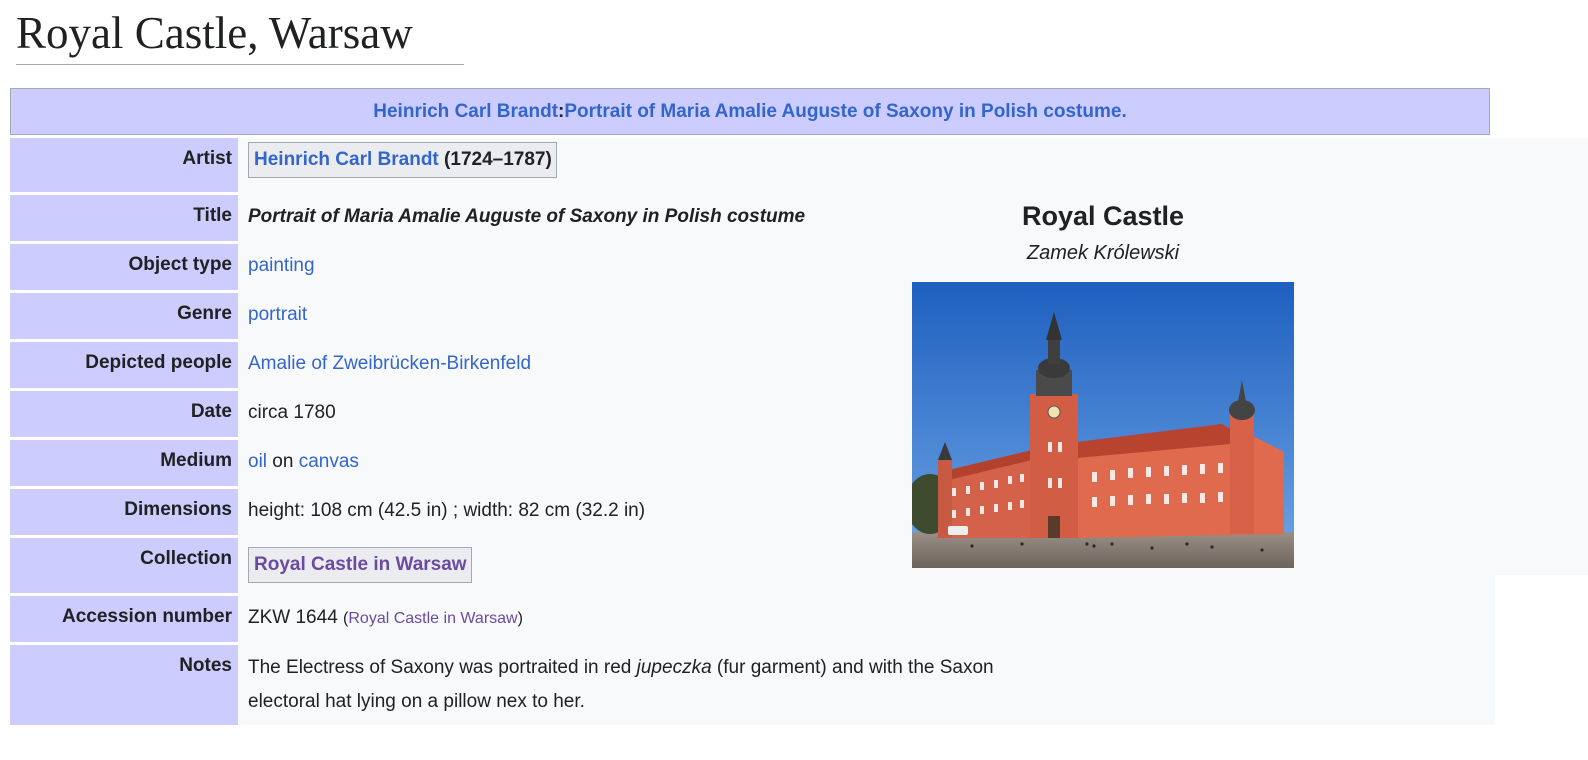 The image size is (1588, 760). Describe the element at coordinates (1103, 425) in the screenshot. I see `royal-castle-photo` at that location.